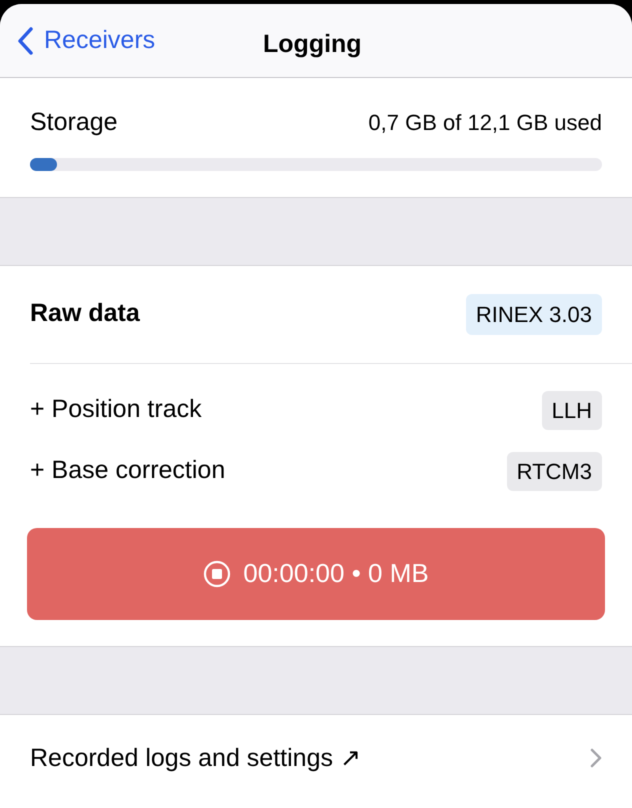  What do you see at coordinates (85, 314) in the screenshot?
I see `raw-data-label: Raw data` at bounding box center [85, 314].